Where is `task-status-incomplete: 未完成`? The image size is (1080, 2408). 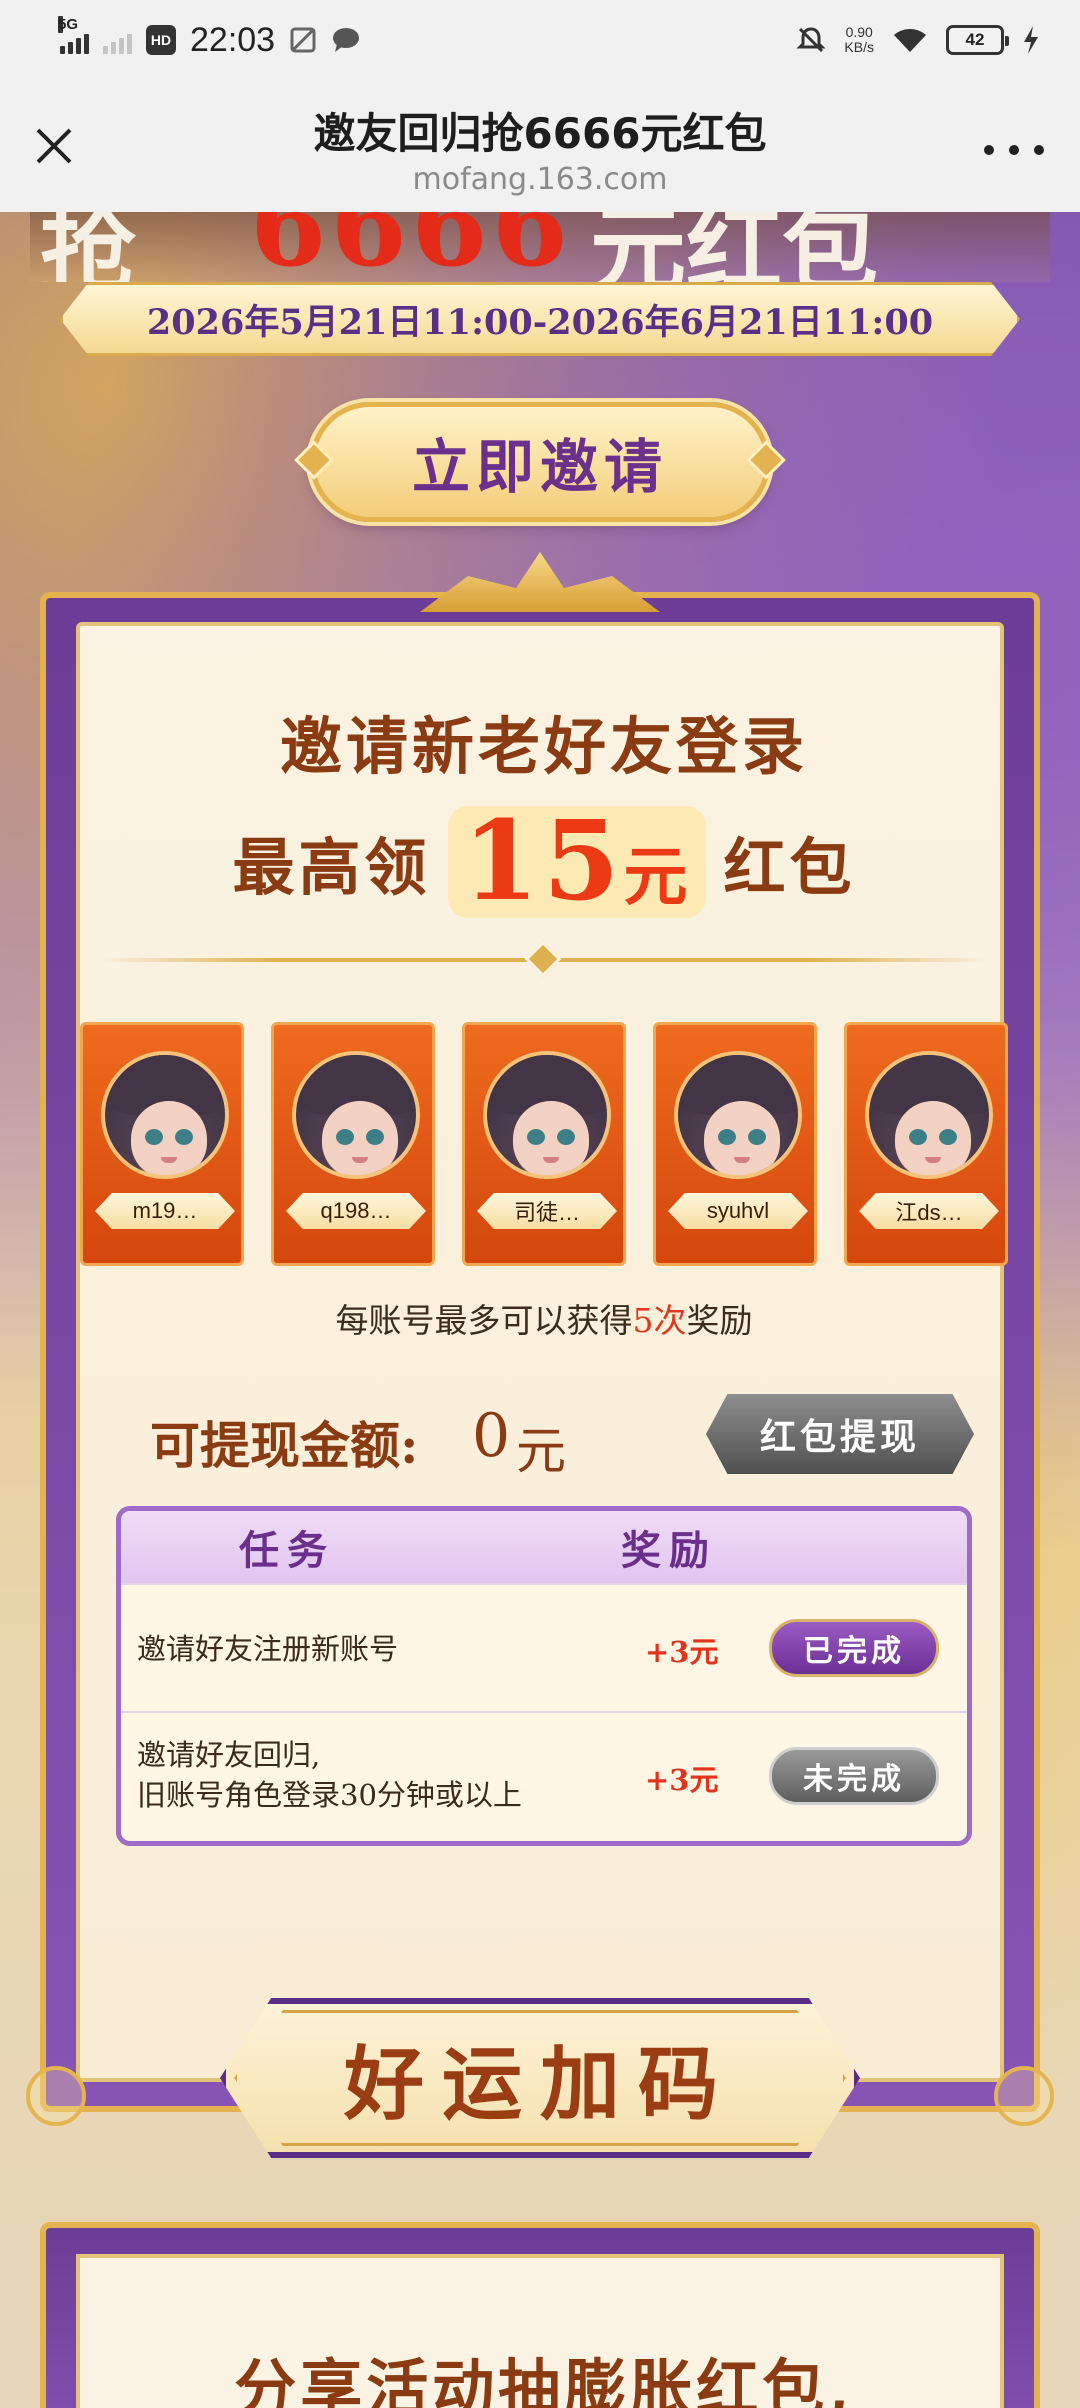 task-status-incomplete: 未完成 is located at coordinates (854, 1776).